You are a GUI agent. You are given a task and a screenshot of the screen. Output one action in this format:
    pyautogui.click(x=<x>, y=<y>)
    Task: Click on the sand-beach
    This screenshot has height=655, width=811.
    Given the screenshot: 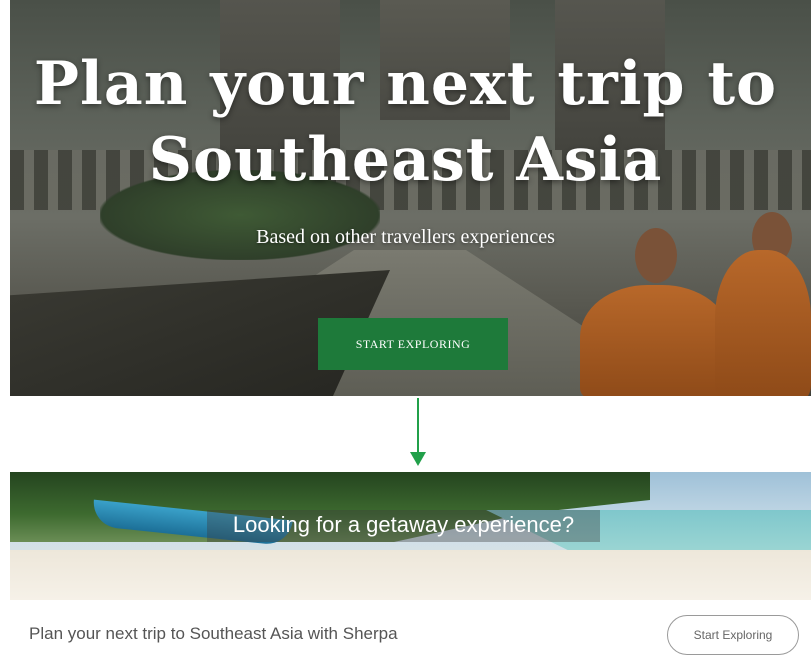 What is the action you would take?
    pyautogui.click(x=410, y=575)
    